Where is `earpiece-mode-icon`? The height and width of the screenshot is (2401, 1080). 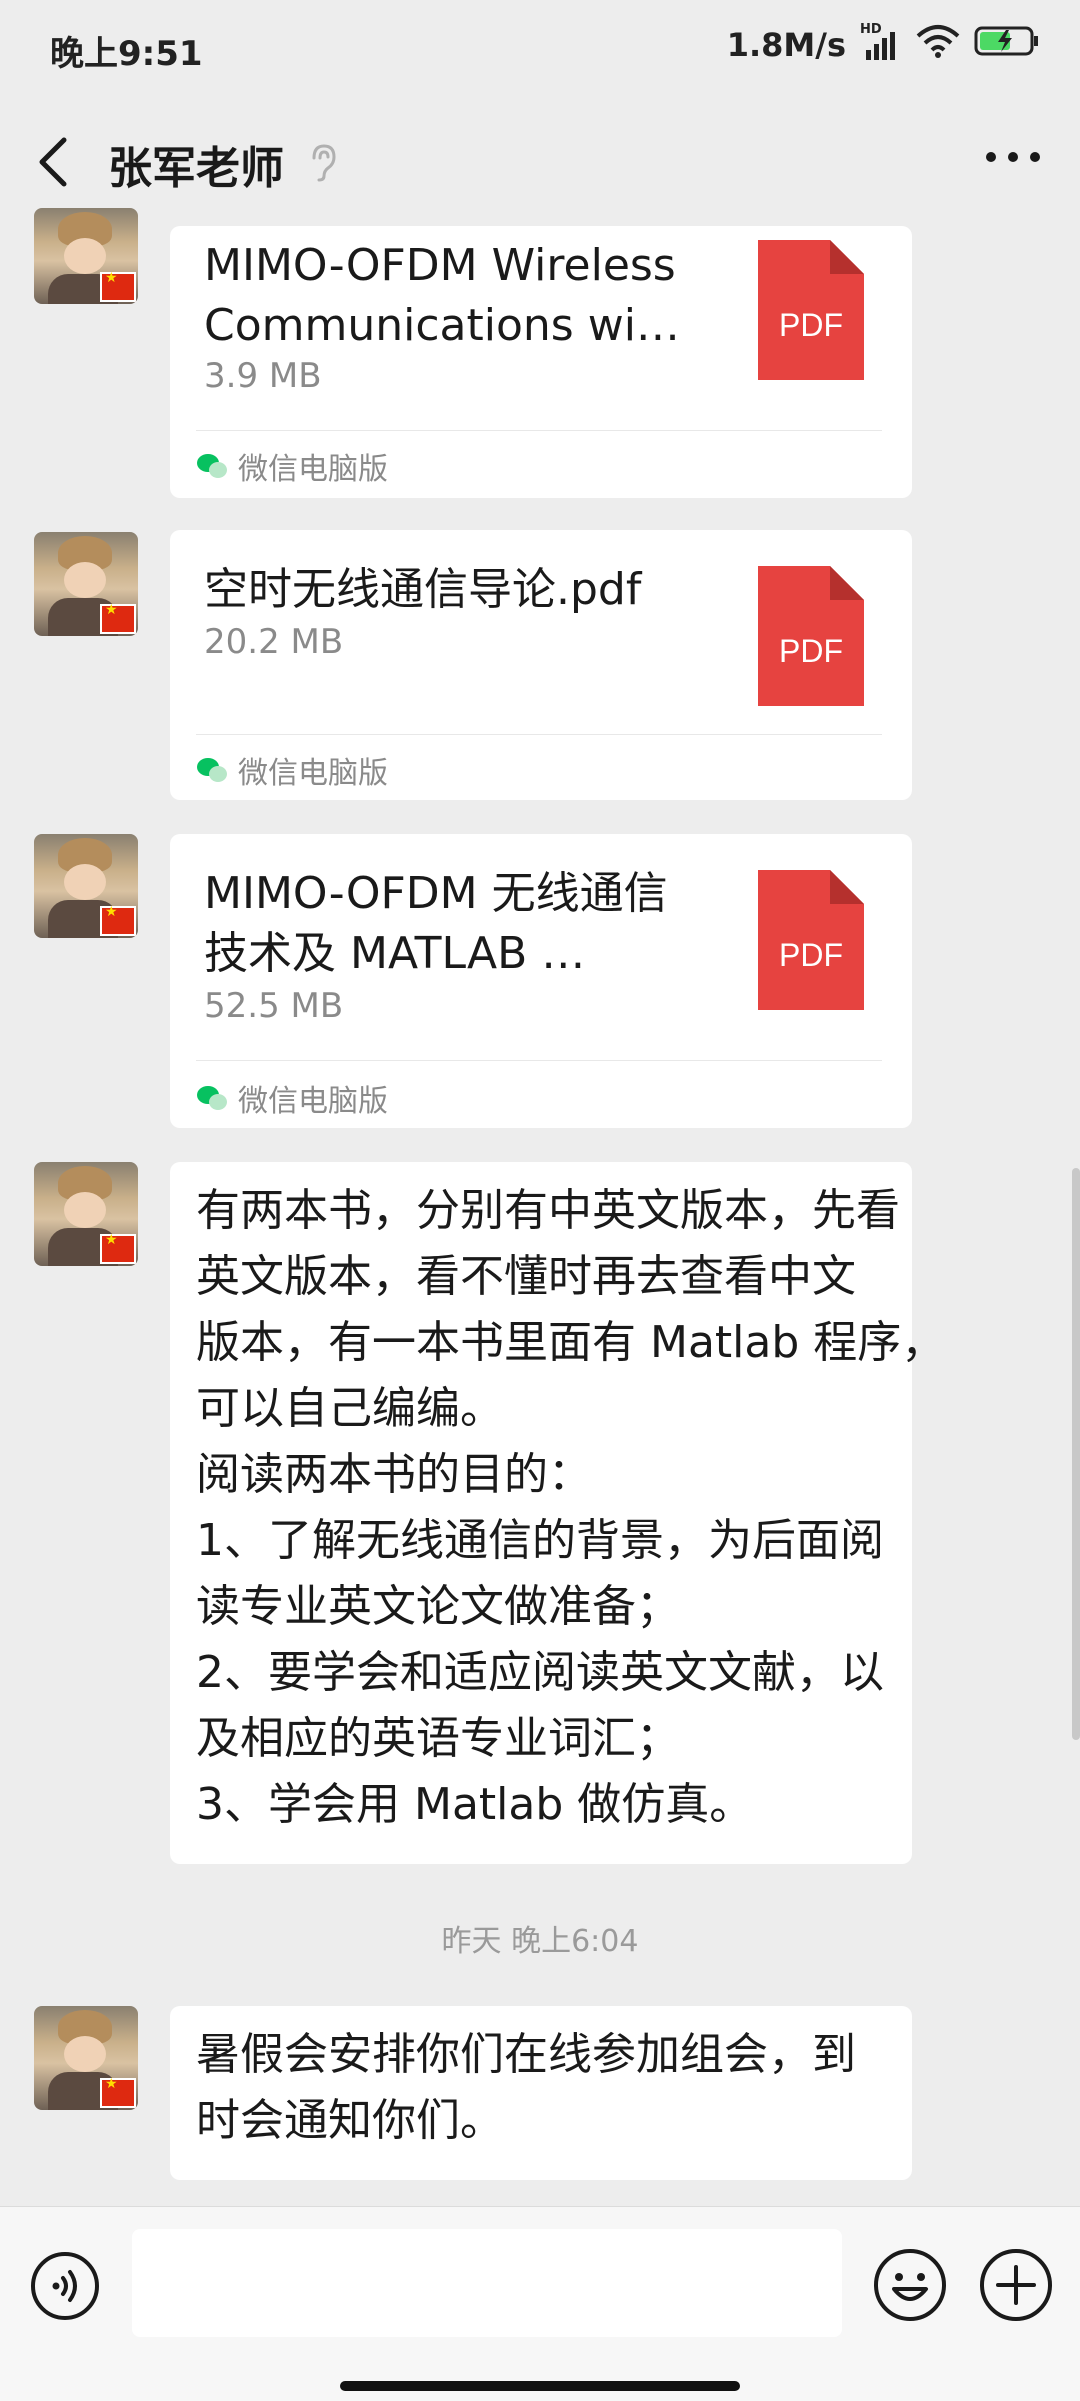 earpiece-mode-icon is located at coordinates (323, 162).